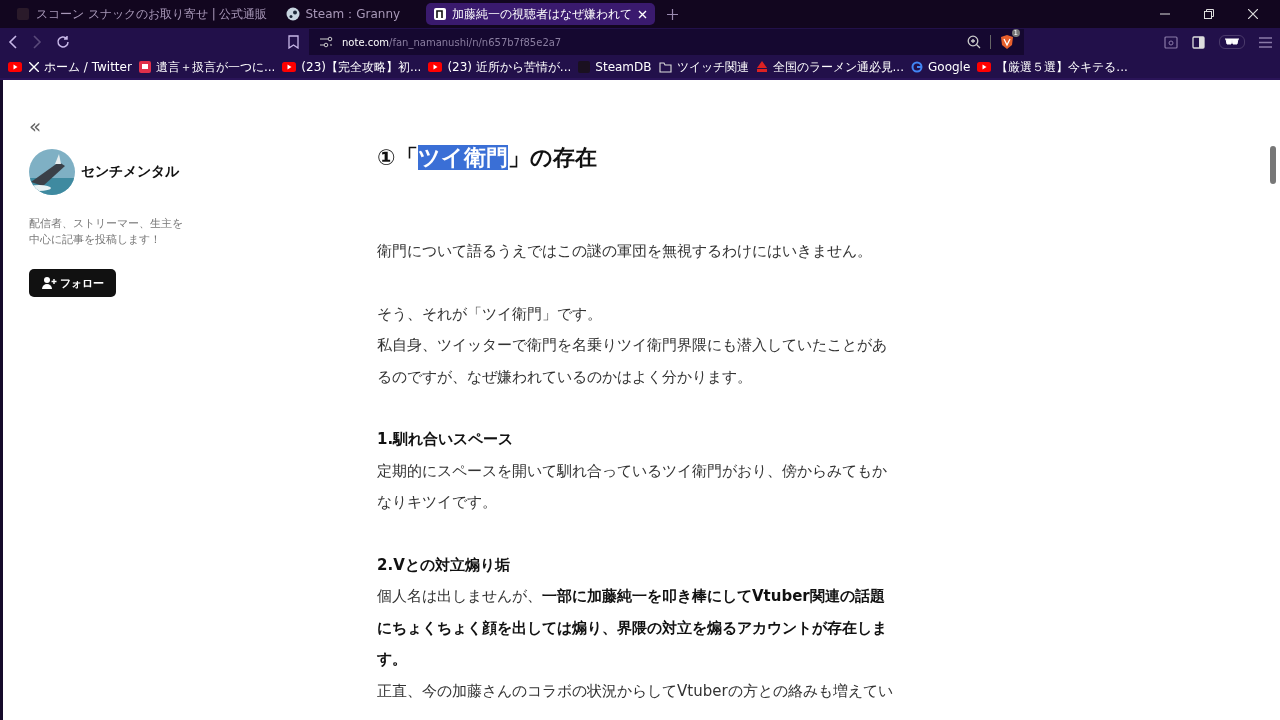 The width and height of the screenshot is (1280, 720). Describe the element at coordinates (444, 565) in the screenshot. I see `subheading: 2.Vとの対立煽り垢` at that location.